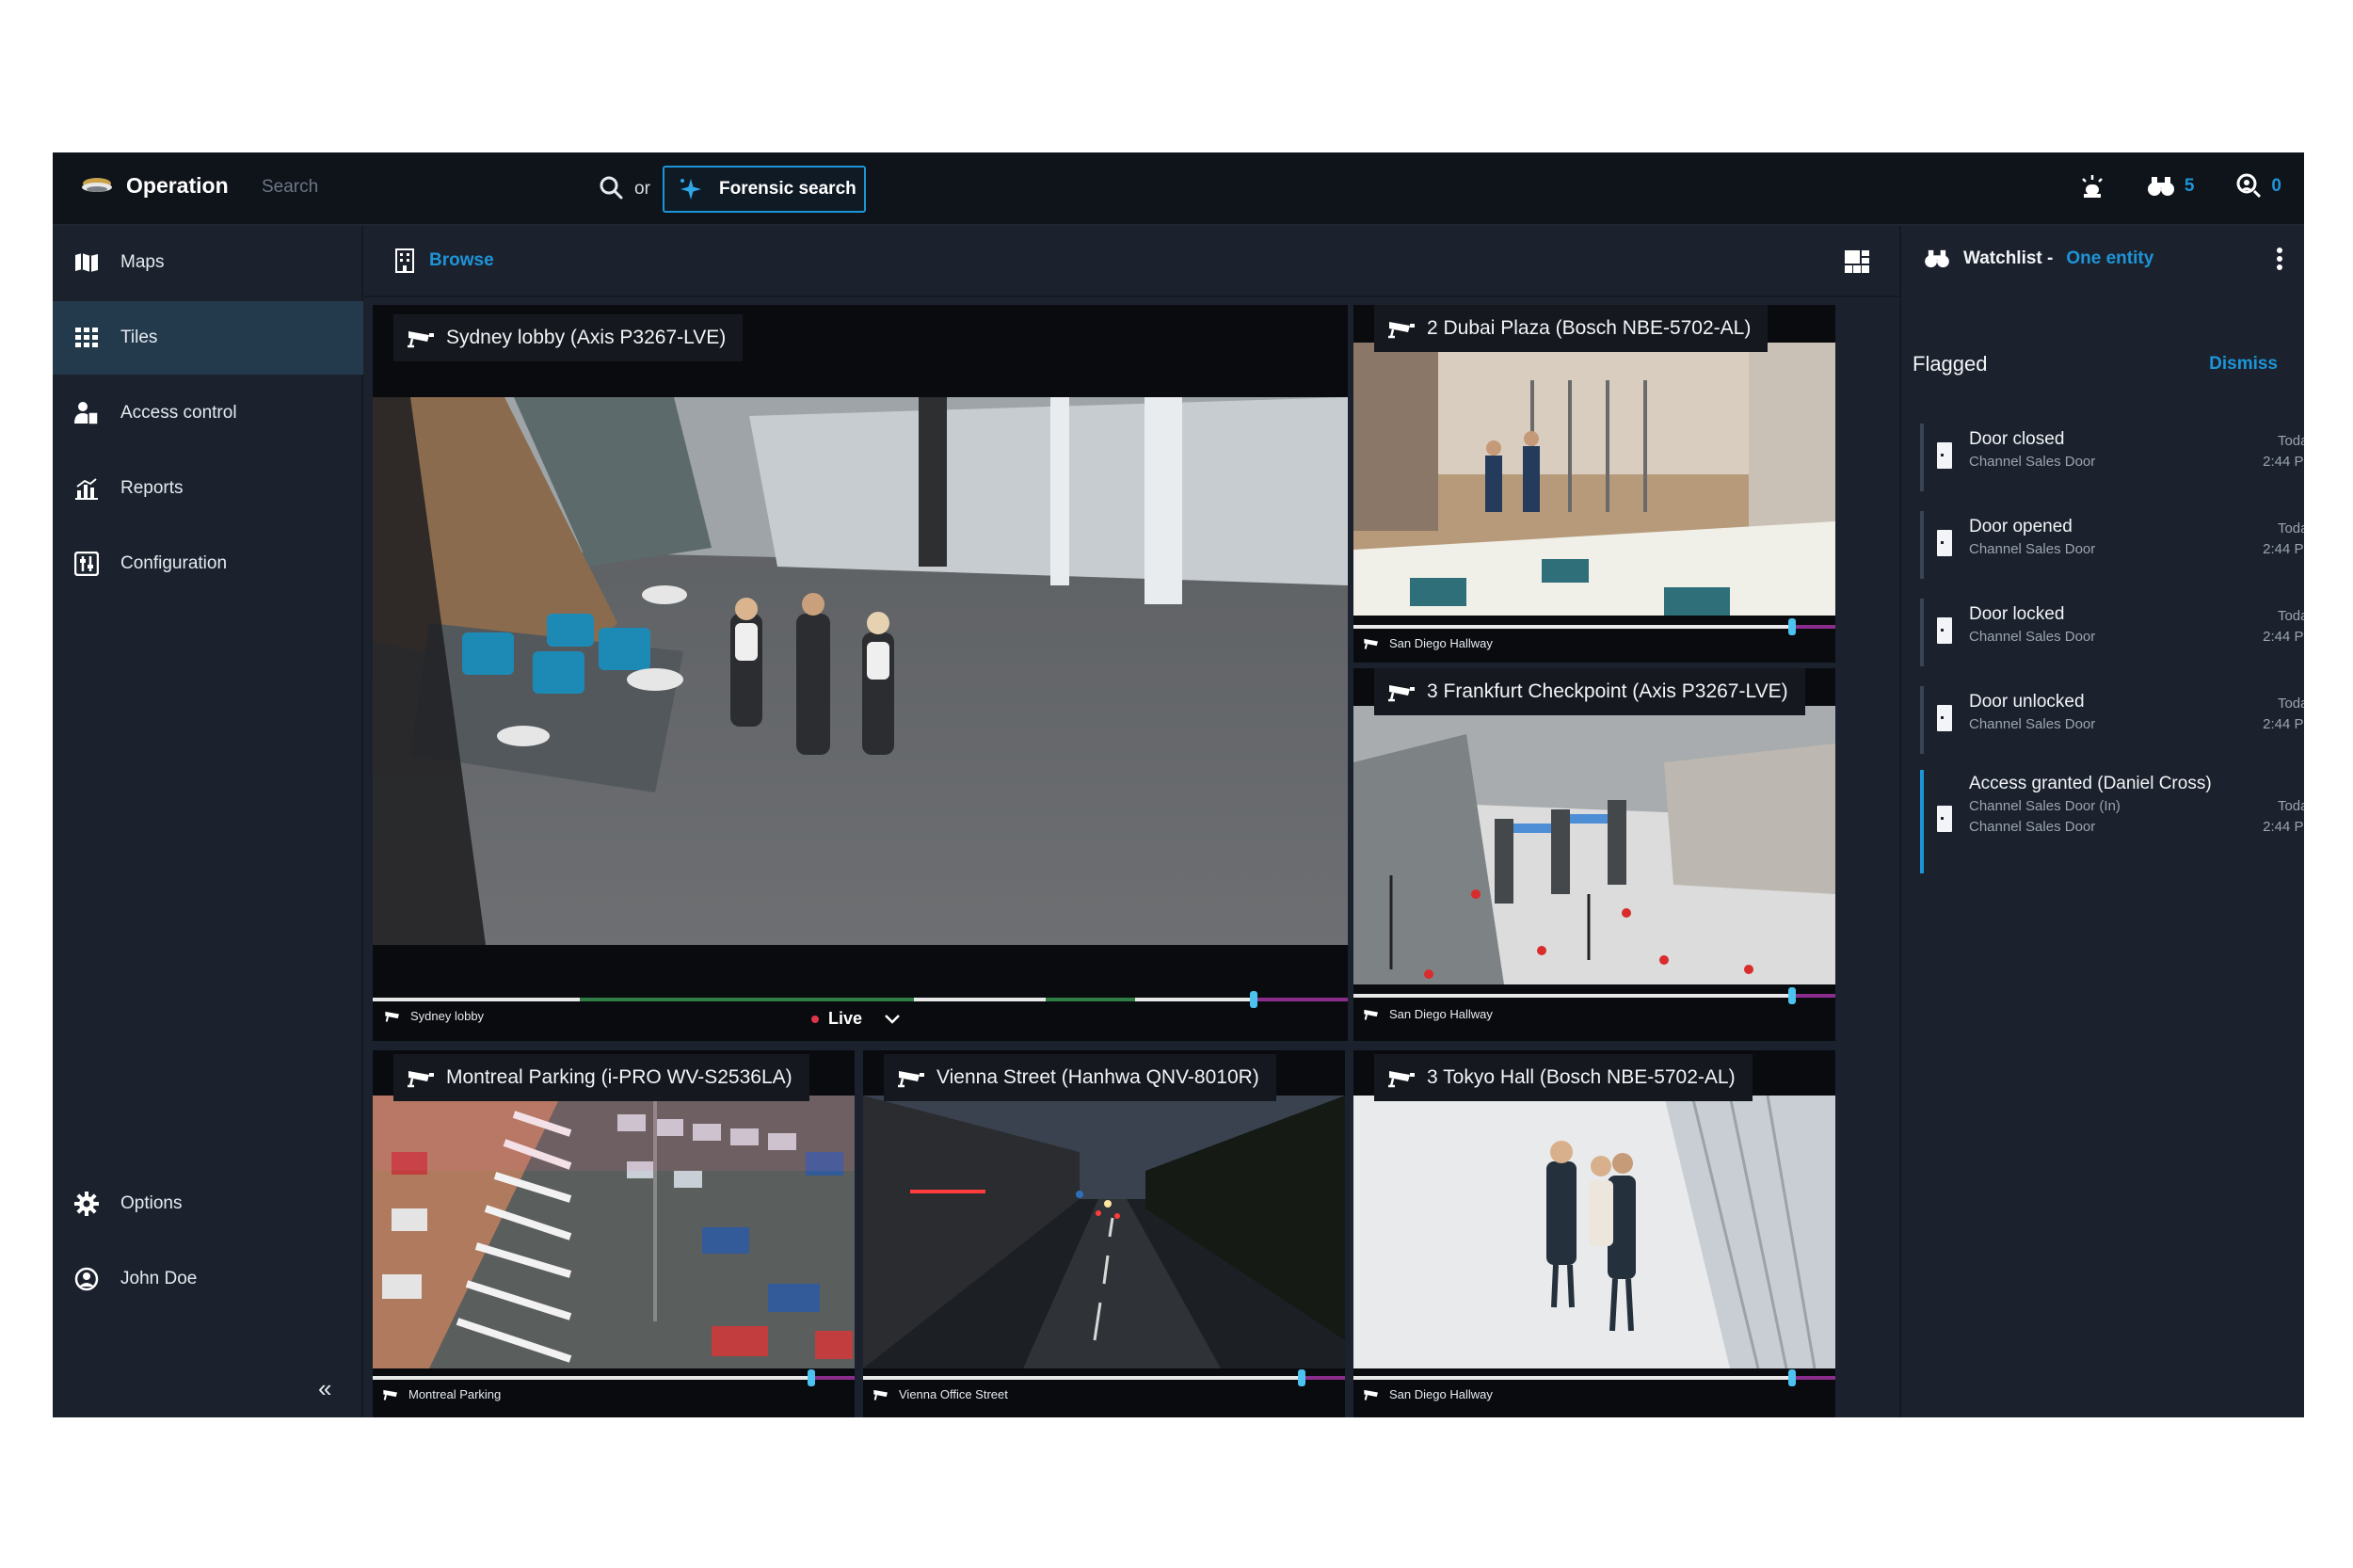  What do you see at coordinates (2189, 186) in the screenshot?
I see `binoculars-count: 5` at bounding box center [2189, 186].